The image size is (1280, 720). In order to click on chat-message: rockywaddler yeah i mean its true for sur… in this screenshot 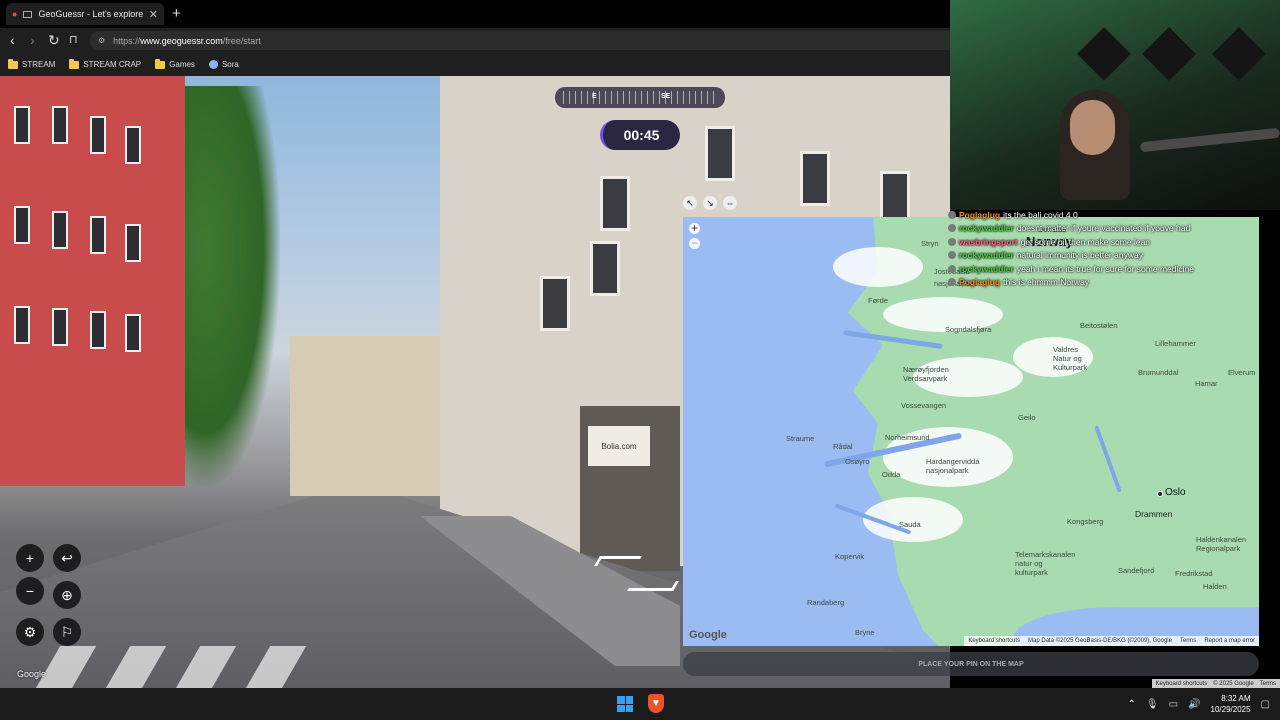, I will do `click(1114, 269)`.